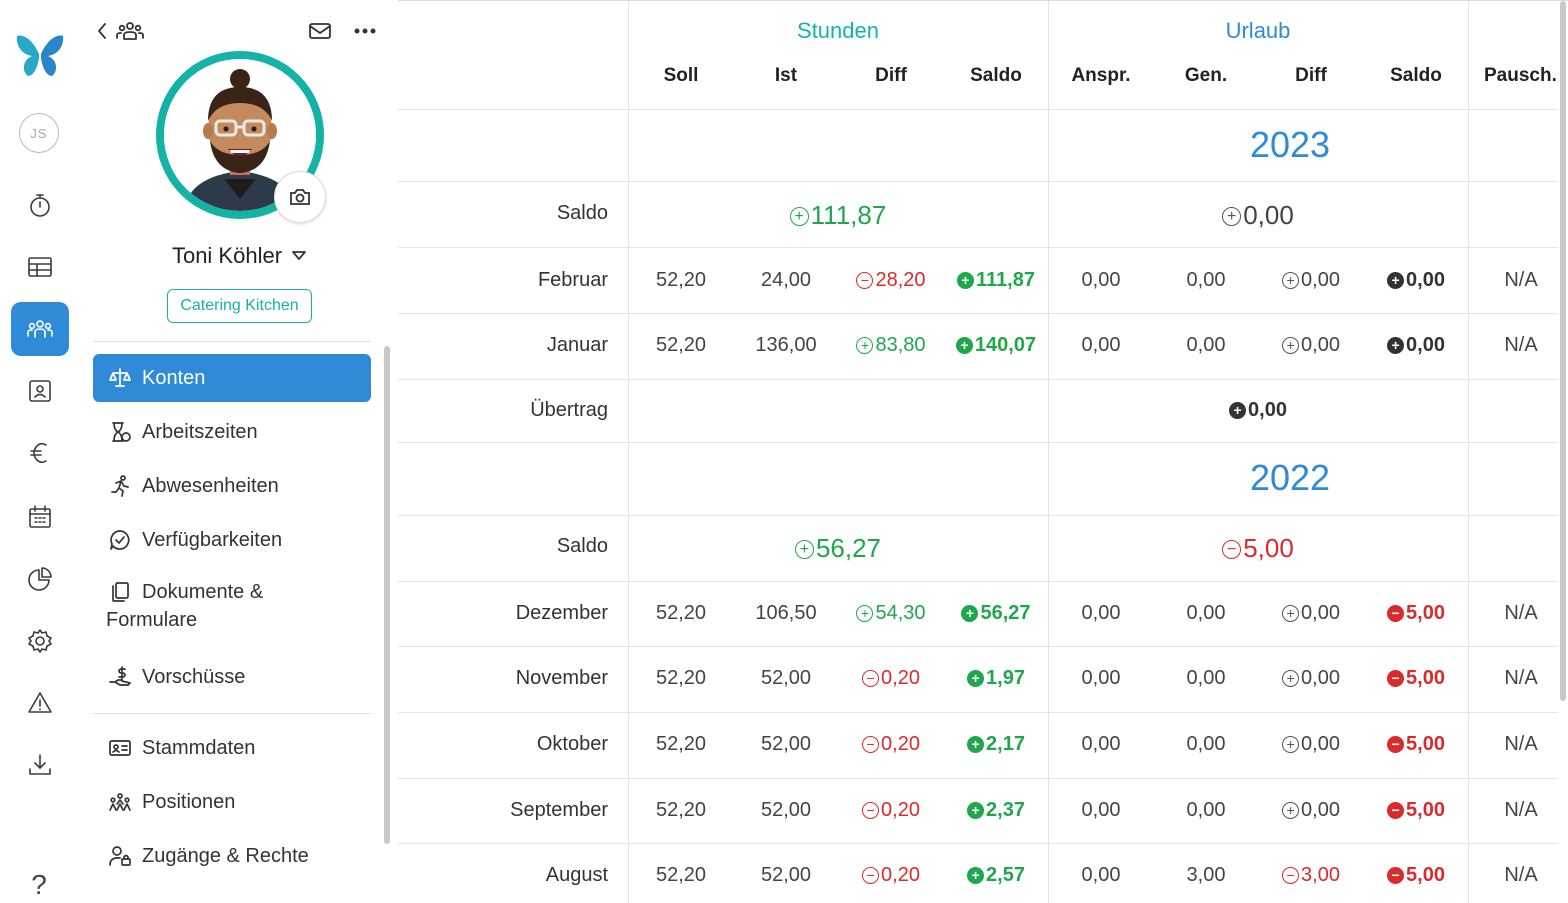 This screenshot has width=1568, height=903. What do you see at coordinates (1005, 678) in the screenshot?
I see `cell-value: 1,97` at bounding box center [1005, 678].